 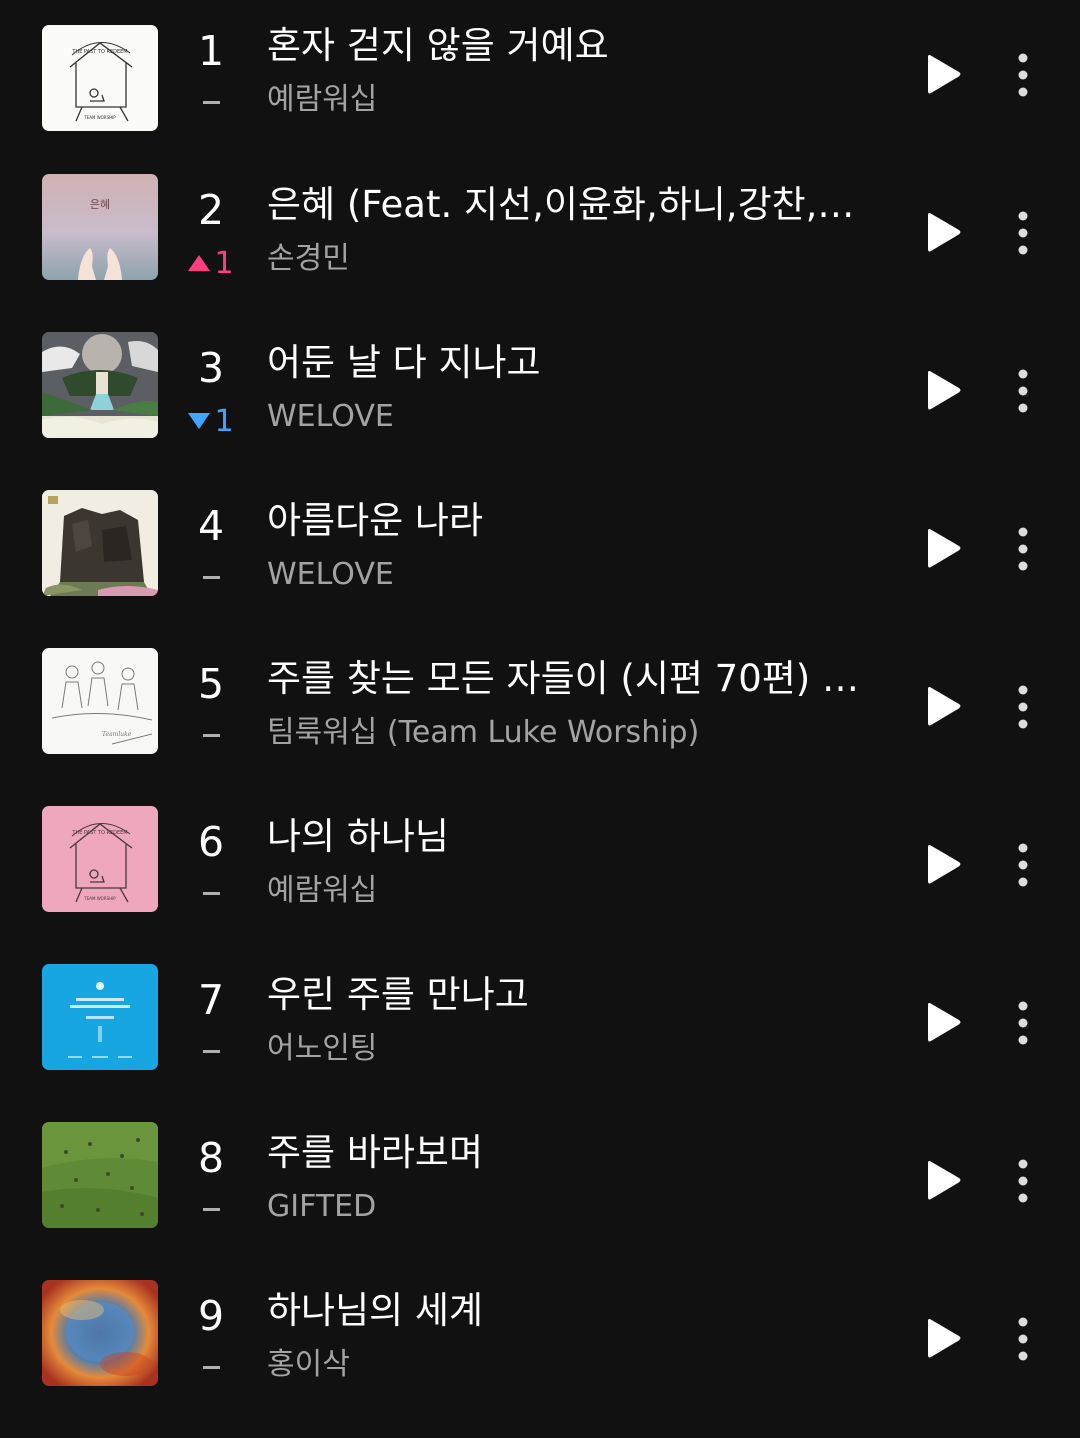 I want to click on track-title: 주를 바라보며, so click(x=375, y=1152).